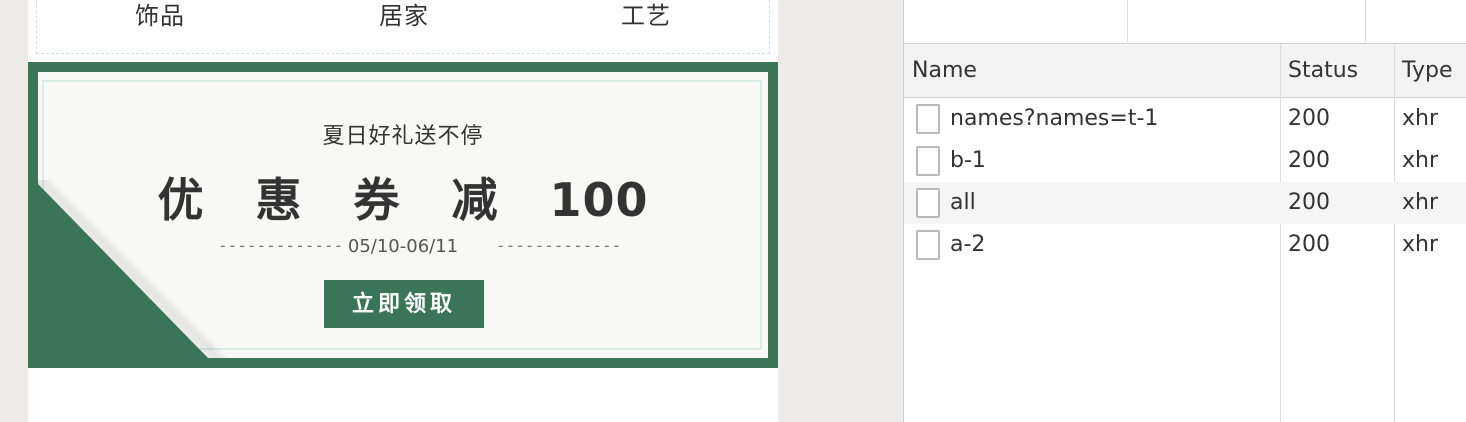 The width and height of the screenshot is (1466, 422). Describe the element at coordinates (404, 15) in the screenshot. I see `category-item-home: 居家` at that location.